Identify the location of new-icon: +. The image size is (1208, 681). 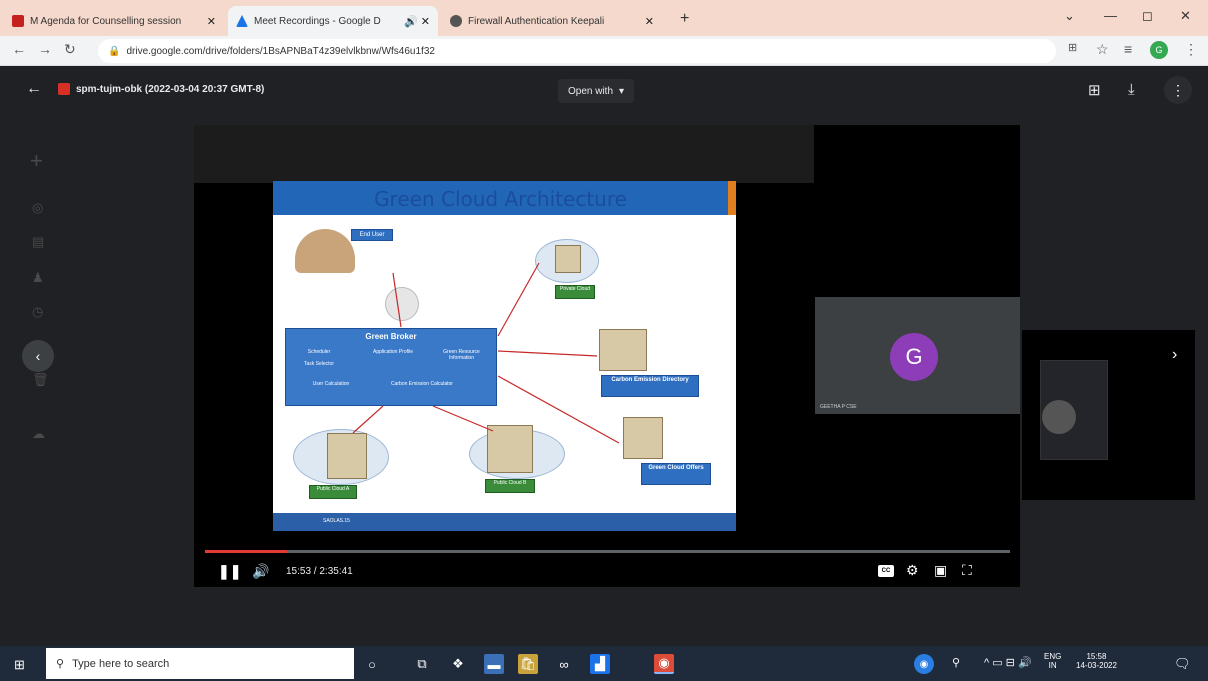
(36, 160).